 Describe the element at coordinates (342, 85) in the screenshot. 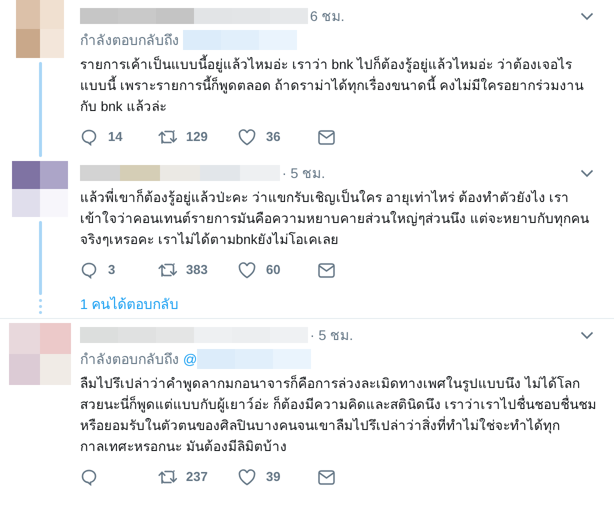

I see `tweet-text: รายการเค้าเป็นแบบนี้อยู่แล้วไหมอ่ะ เราว่า bnk ไปก็ต้องรู้อยู่แล้วไหมอ่ะ ว่าต้องเจอไรแบบนี้ เพราะรายการนี้ก็พูดตลอด ถ้าดราม่าได้ทุกเรื่องขนาดนี้ คงไม่มีใครอยากร่วมงานกับ bnk แล้วล่ะ` at that location.